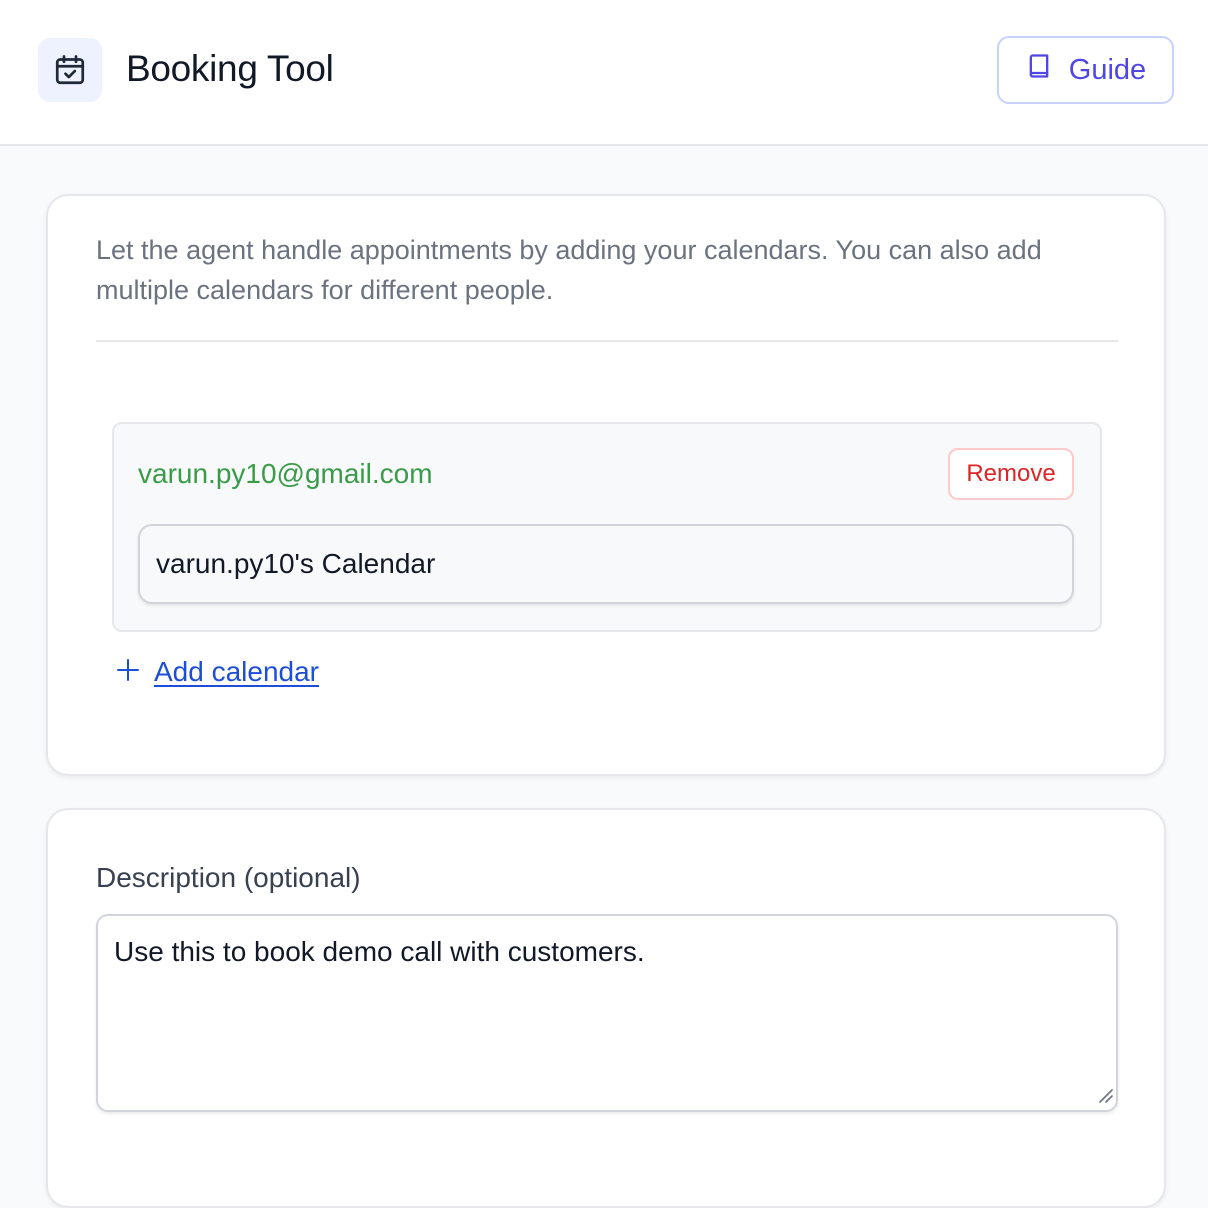 The height and width of the screenshot is (1208, 1208). I want to click on plus-icon, so click(128, 672).